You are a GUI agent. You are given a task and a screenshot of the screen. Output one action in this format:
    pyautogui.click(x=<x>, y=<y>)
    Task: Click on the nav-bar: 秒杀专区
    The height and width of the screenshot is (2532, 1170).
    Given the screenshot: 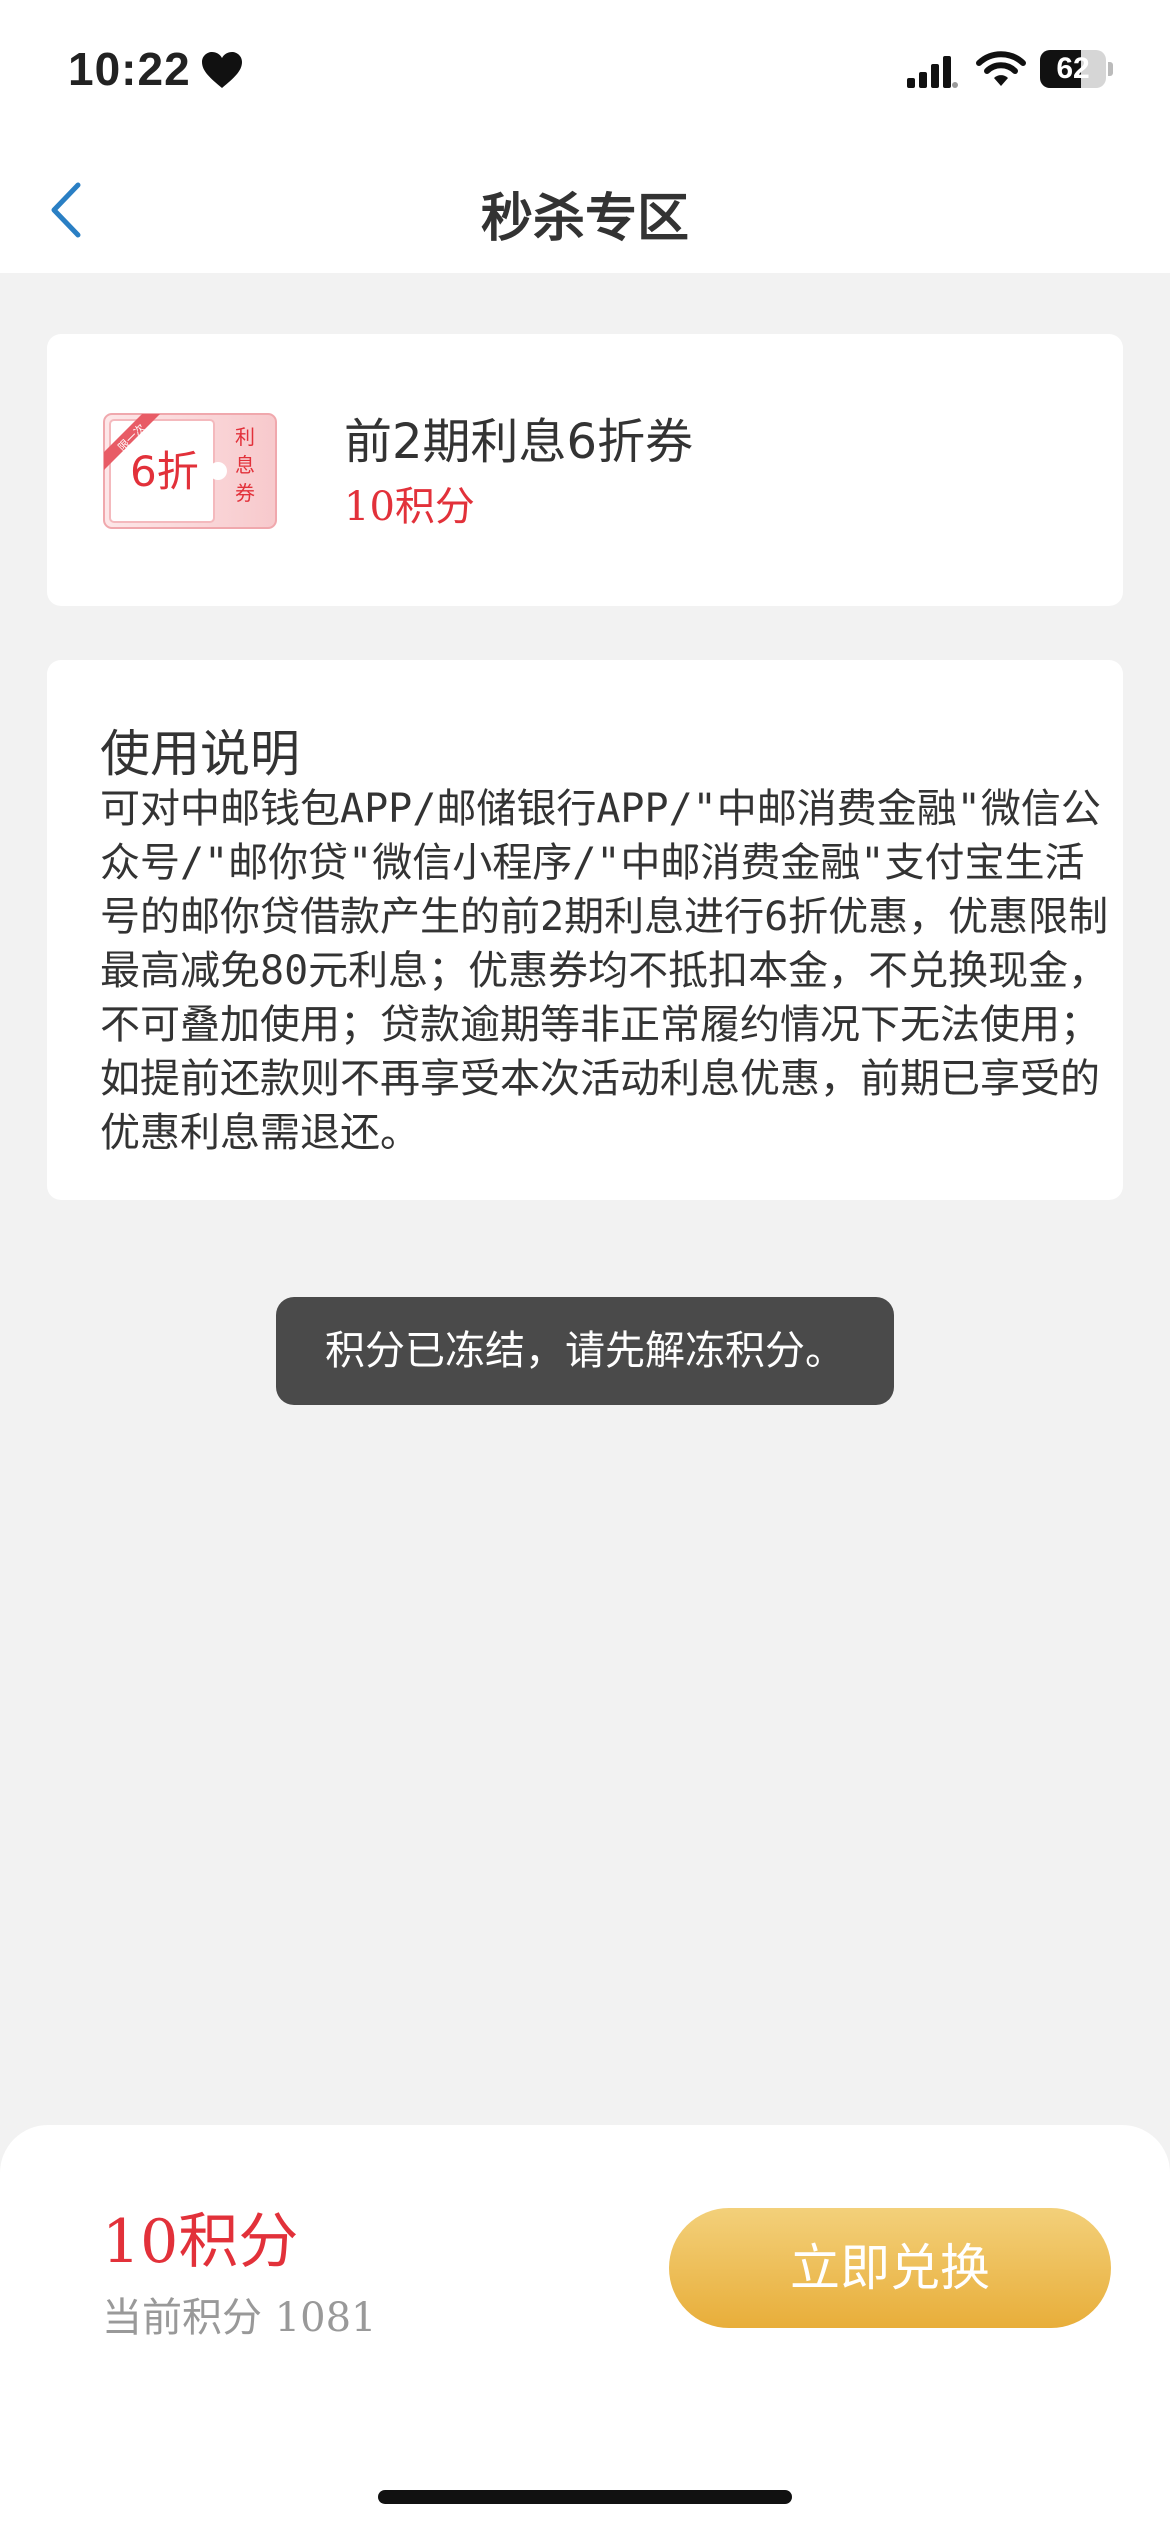 What is the action you would take?
    pyautogui.click(x=585, y=211)
    